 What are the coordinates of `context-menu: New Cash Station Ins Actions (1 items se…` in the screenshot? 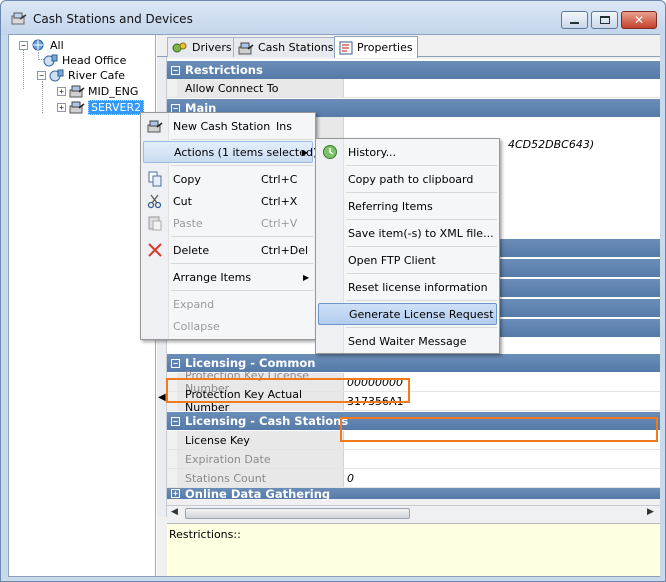 It's located at (228, 226).